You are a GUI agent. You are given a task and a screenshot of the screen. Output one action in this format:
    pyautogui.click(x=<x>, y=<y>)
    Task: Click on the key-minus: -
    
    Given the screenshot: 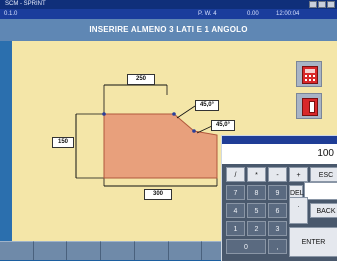 What is the action you would take?
    pyautogui.click(x=277, y=174)
    